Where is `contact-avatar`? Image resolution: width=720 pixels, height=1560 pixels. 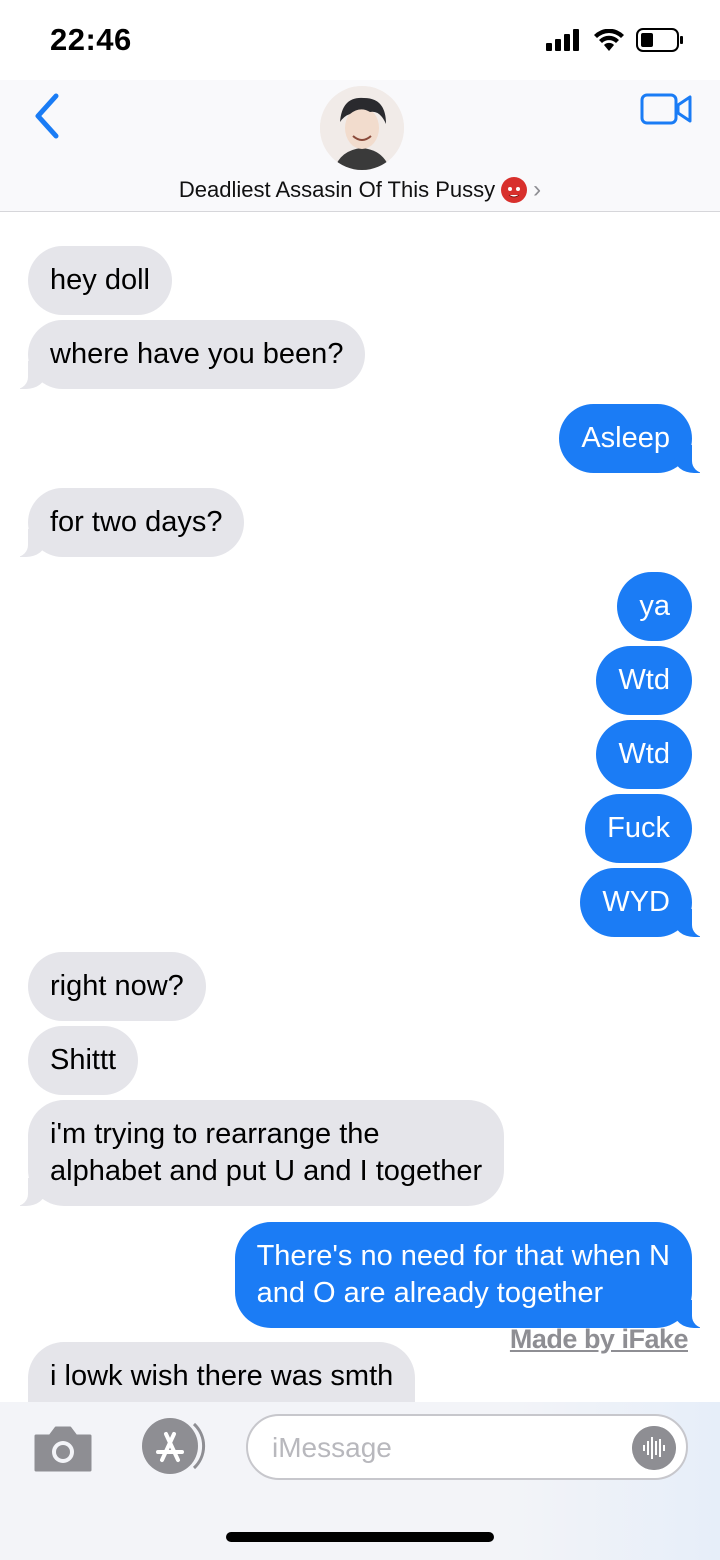 contact-avatar is located at coordinates (362, 128).